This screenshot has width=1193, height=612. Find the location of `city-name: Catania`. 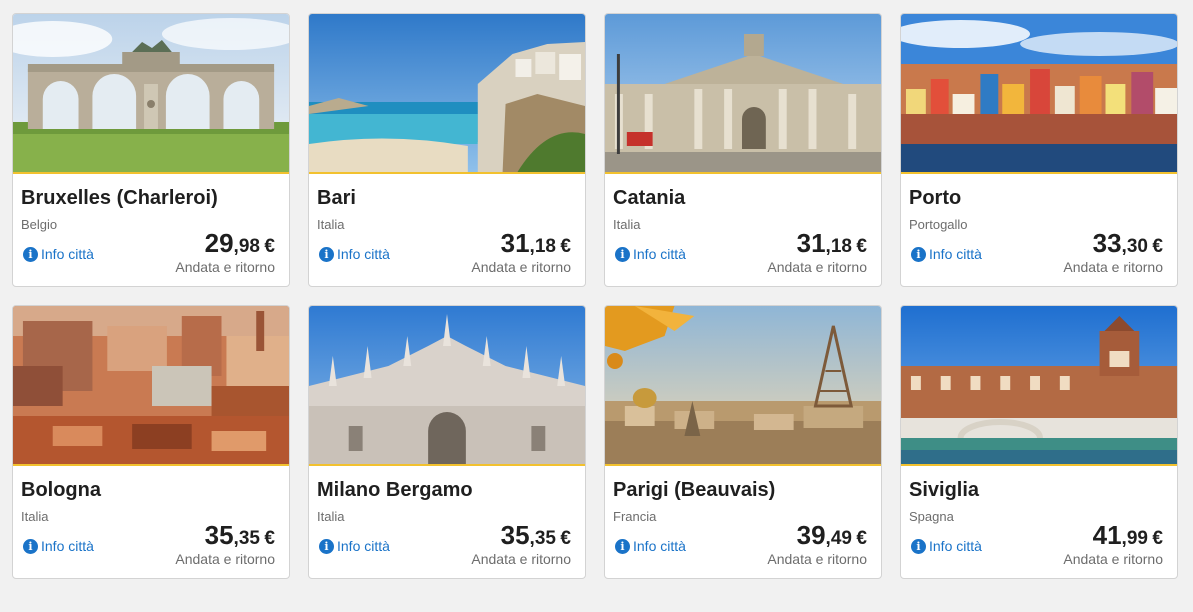

city-name: Catania is located at coordinates (649, 198).